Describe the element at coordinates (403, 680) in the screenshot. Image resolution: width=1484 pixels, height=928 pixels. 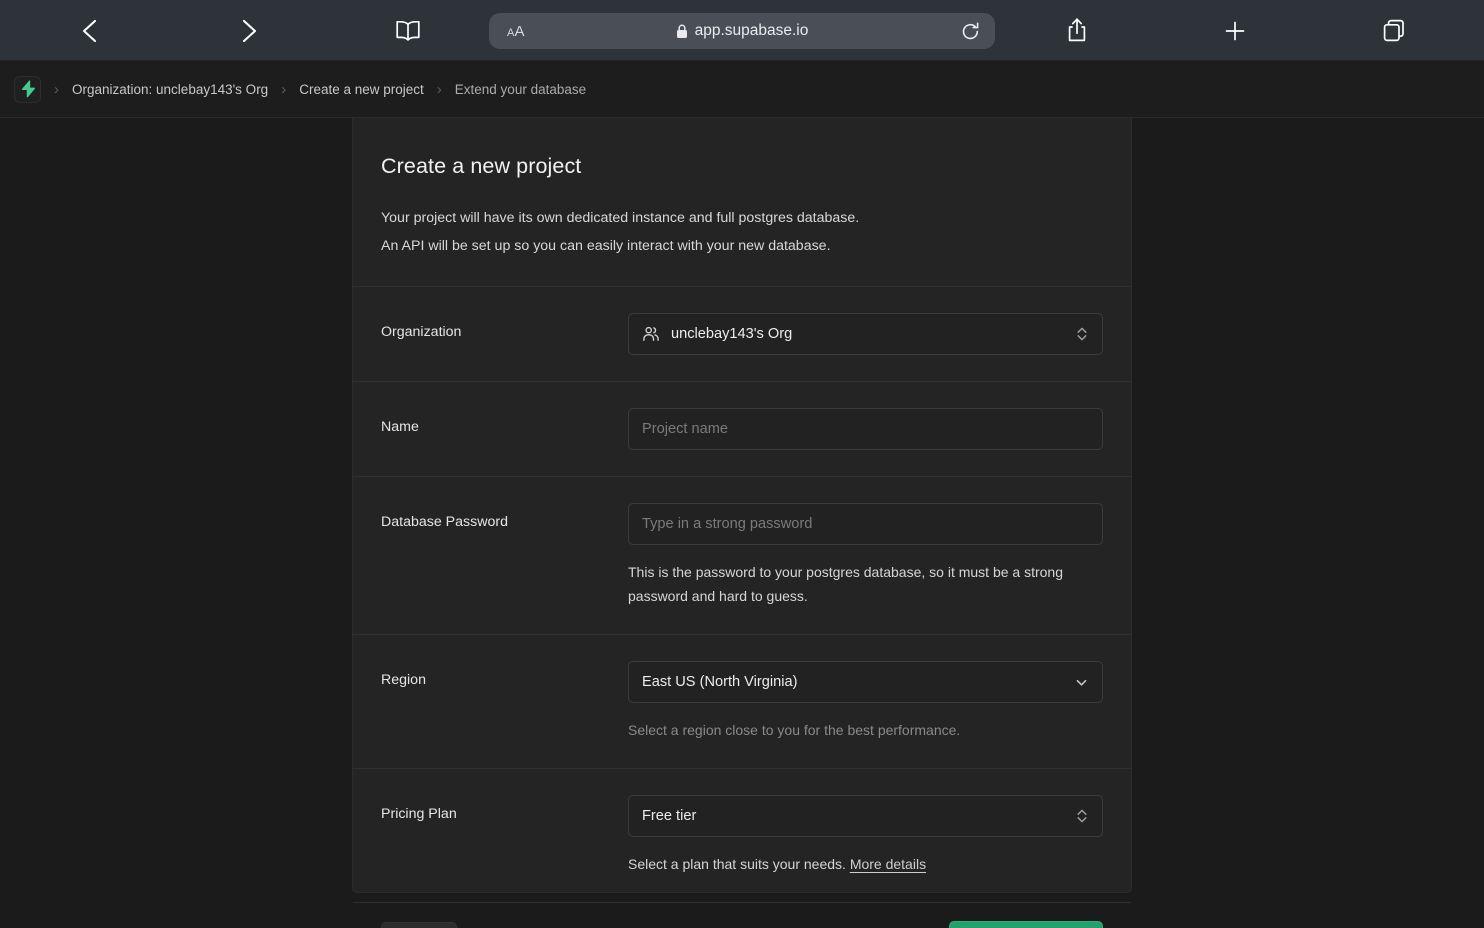
I see `region-label: Region` at that location.